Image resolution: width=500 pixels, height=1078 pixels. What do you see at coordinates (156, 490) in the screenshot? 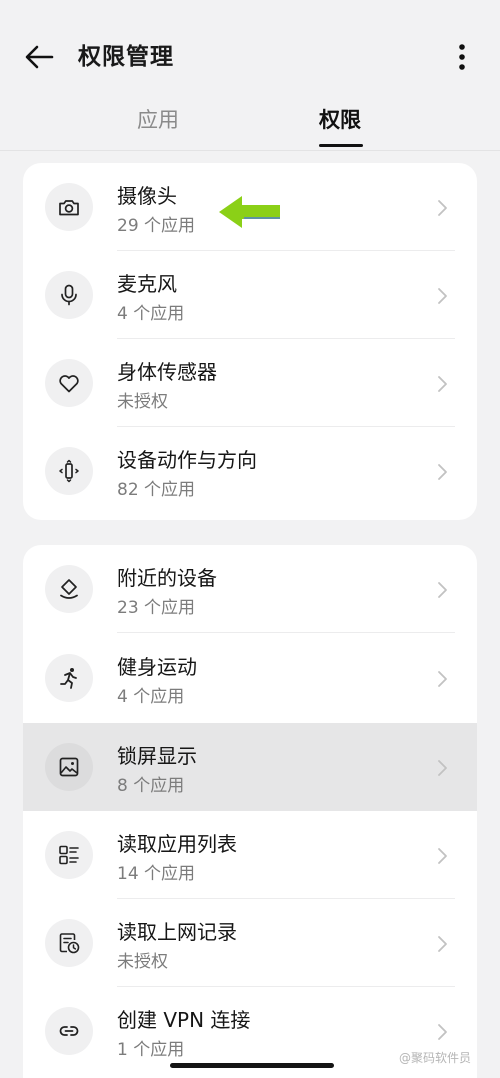
I see `permission-app-count: 82 个应用` at bounding box center [156, 490].